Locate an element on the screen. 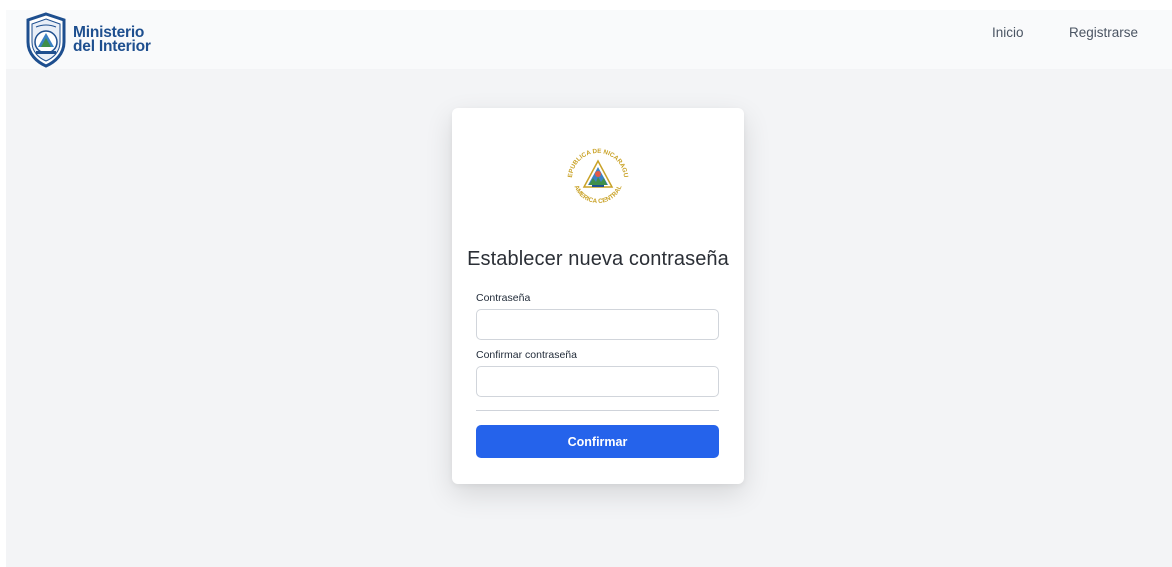  nav-link-inicio: Inicio is located at coordinates (1008, 32).